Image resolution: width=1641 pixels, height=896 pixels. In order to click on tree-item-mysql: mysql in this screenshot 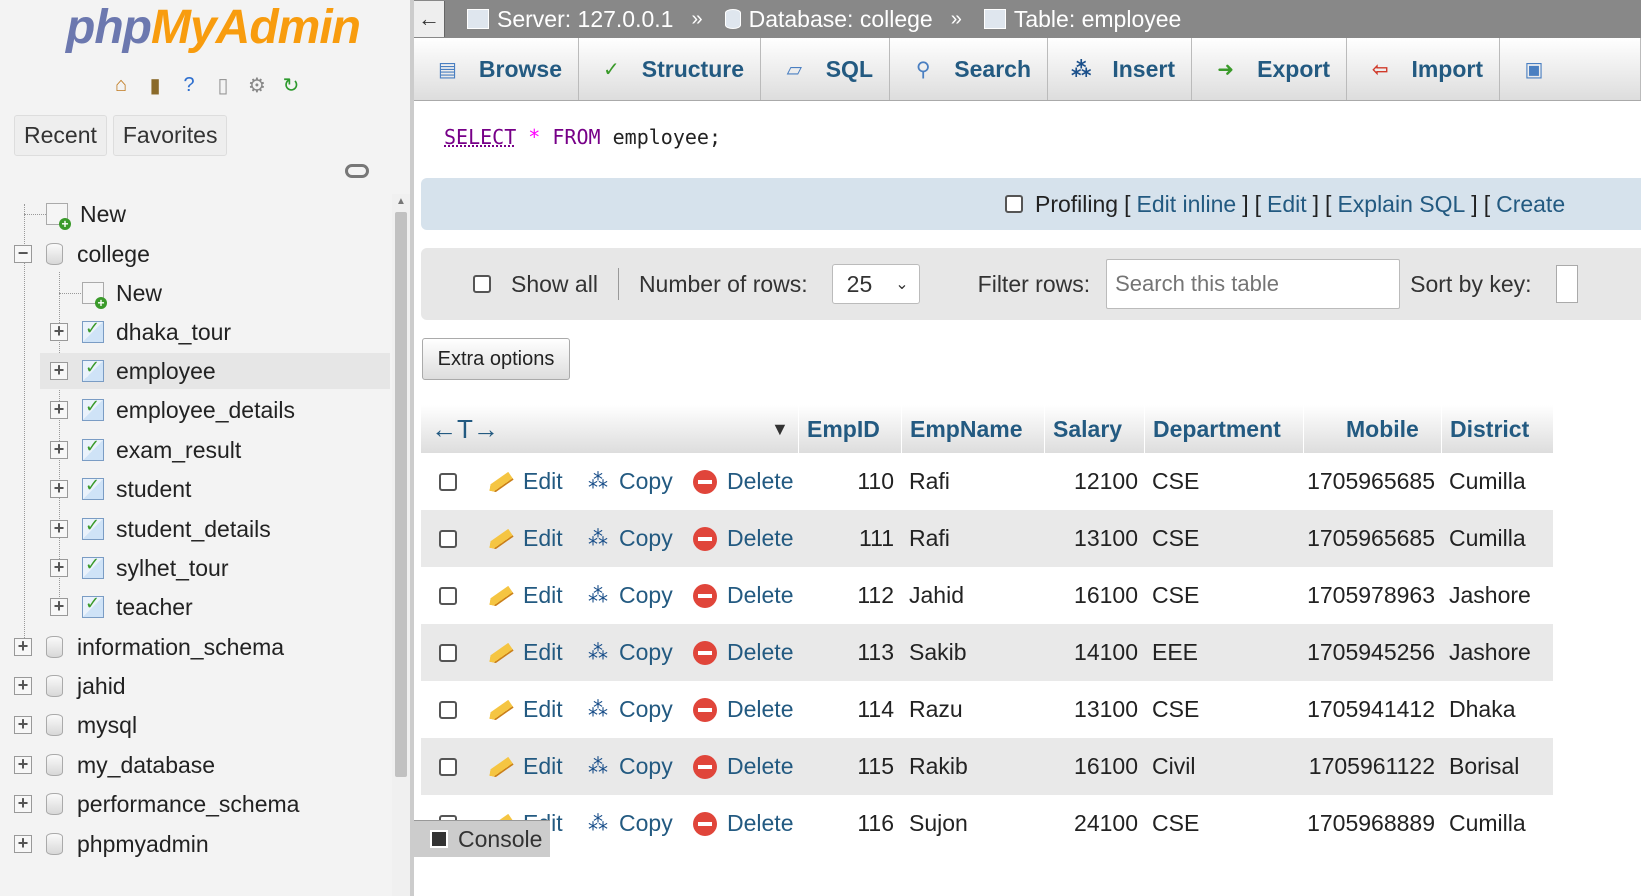, I will do `click(91, 725)`.